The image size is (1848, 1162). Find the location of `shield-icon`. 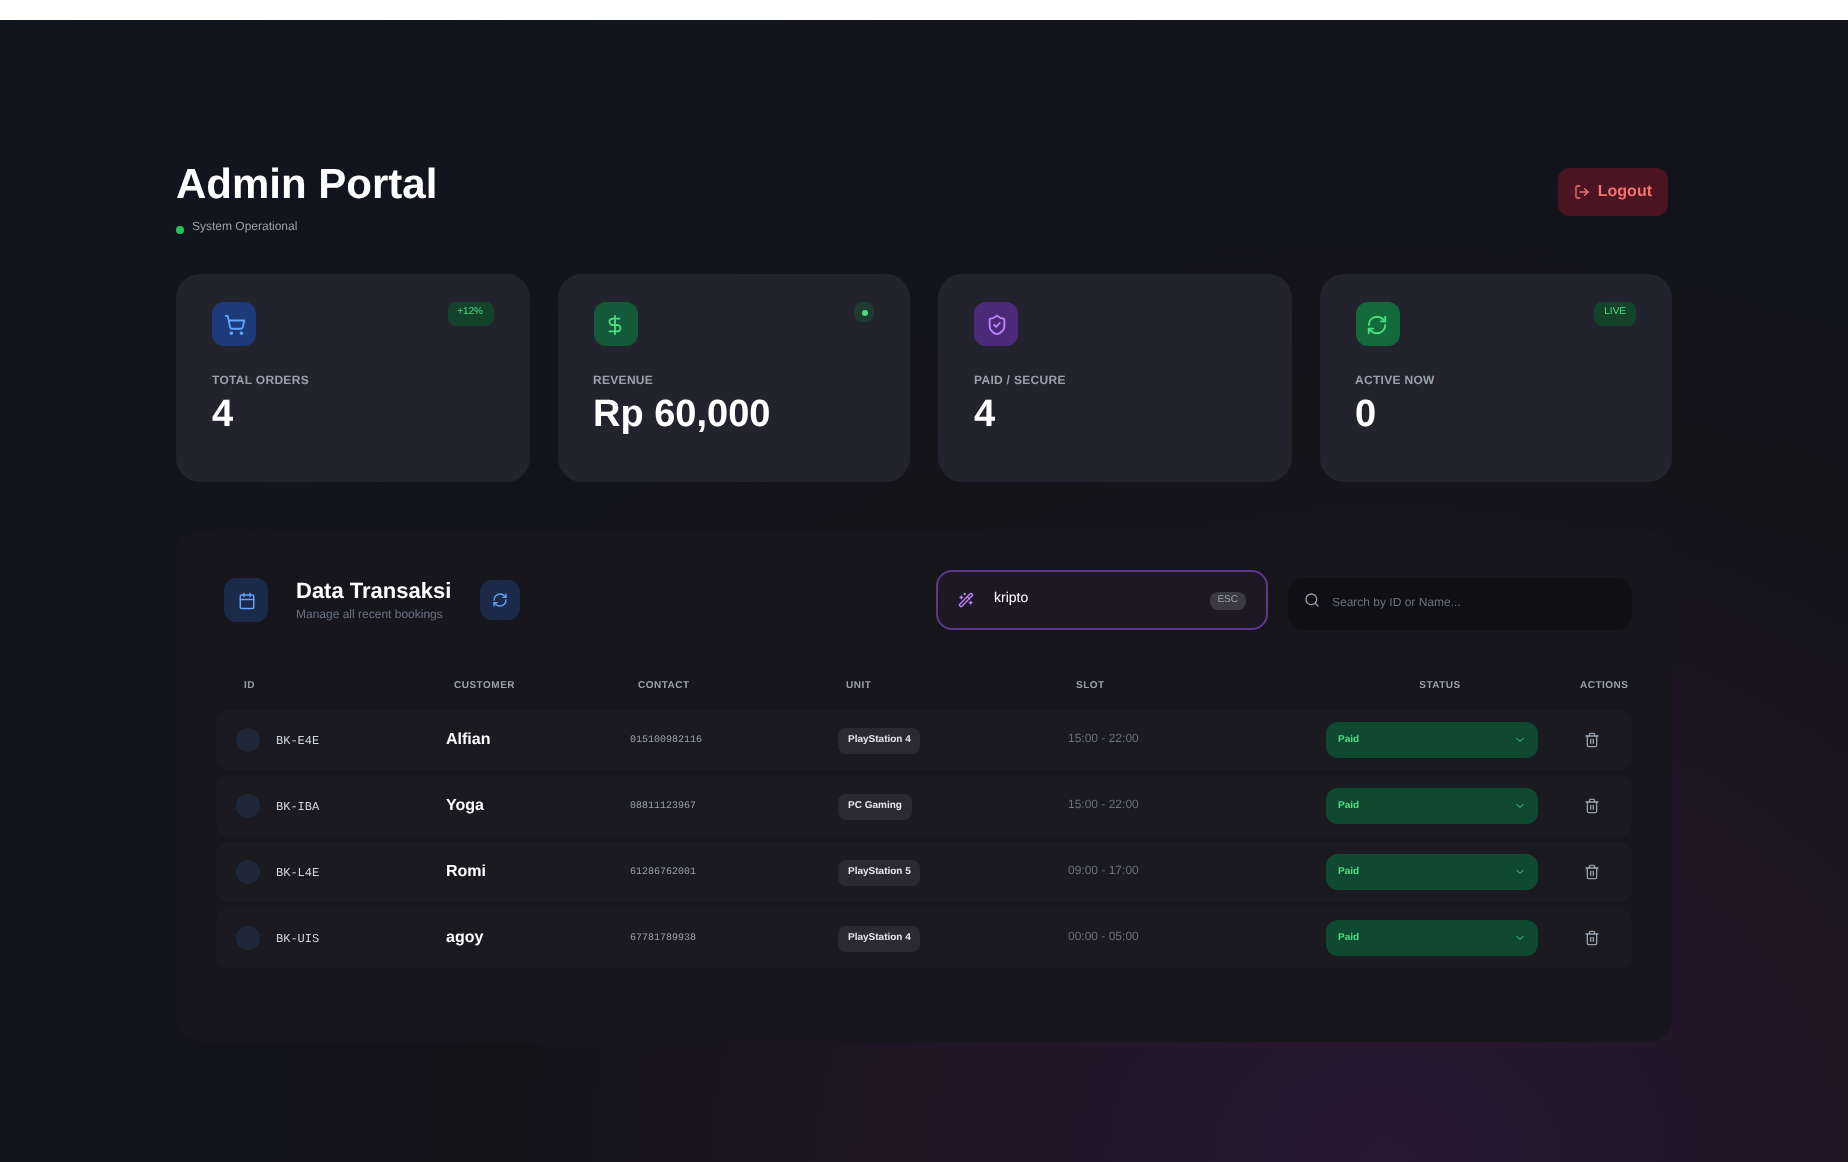

shield-icon is located at coordinates (996, 324).